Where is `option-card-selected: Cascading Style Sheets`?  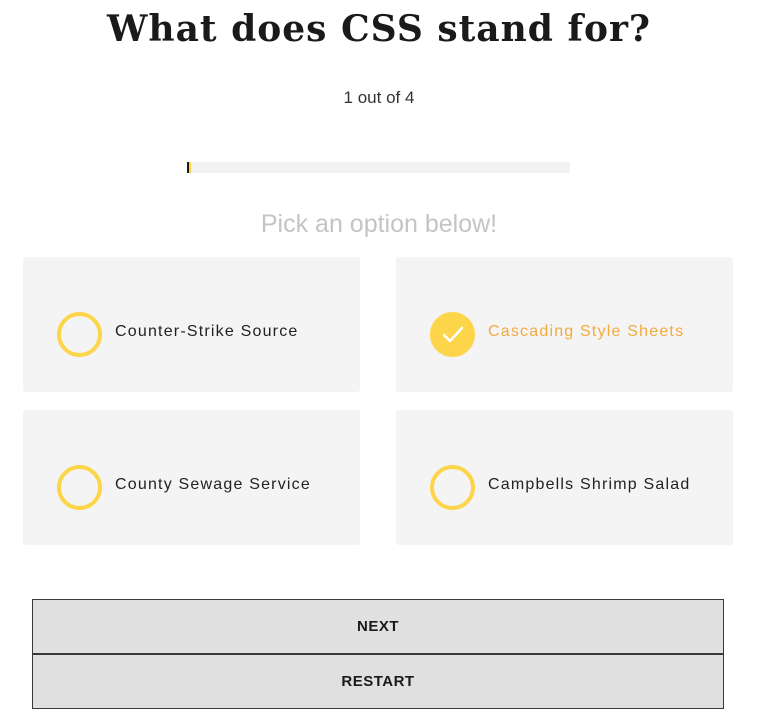
option-card-selected: Cascading Style Sheets is located at coordinates (564, 324).